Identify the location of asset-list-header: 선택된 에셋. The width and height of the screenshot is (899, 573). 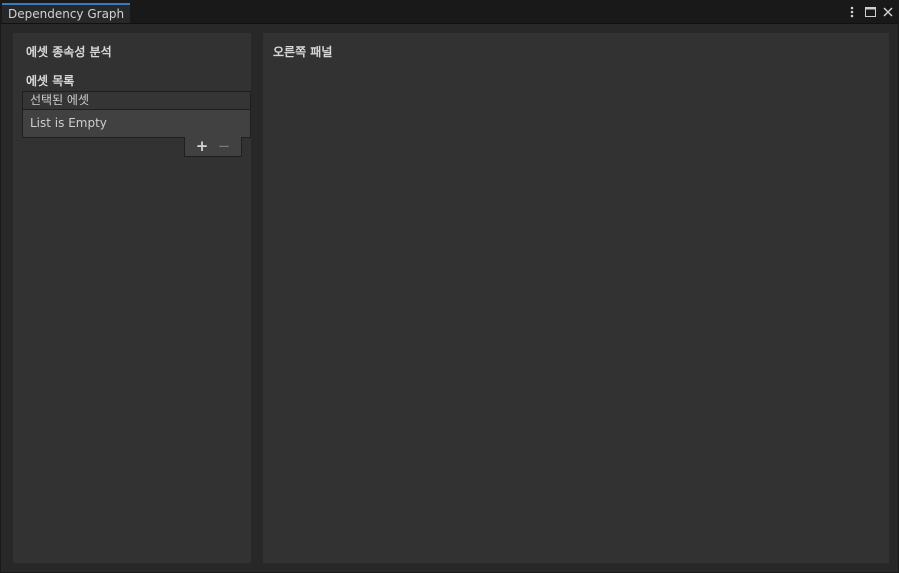
(136, 100).